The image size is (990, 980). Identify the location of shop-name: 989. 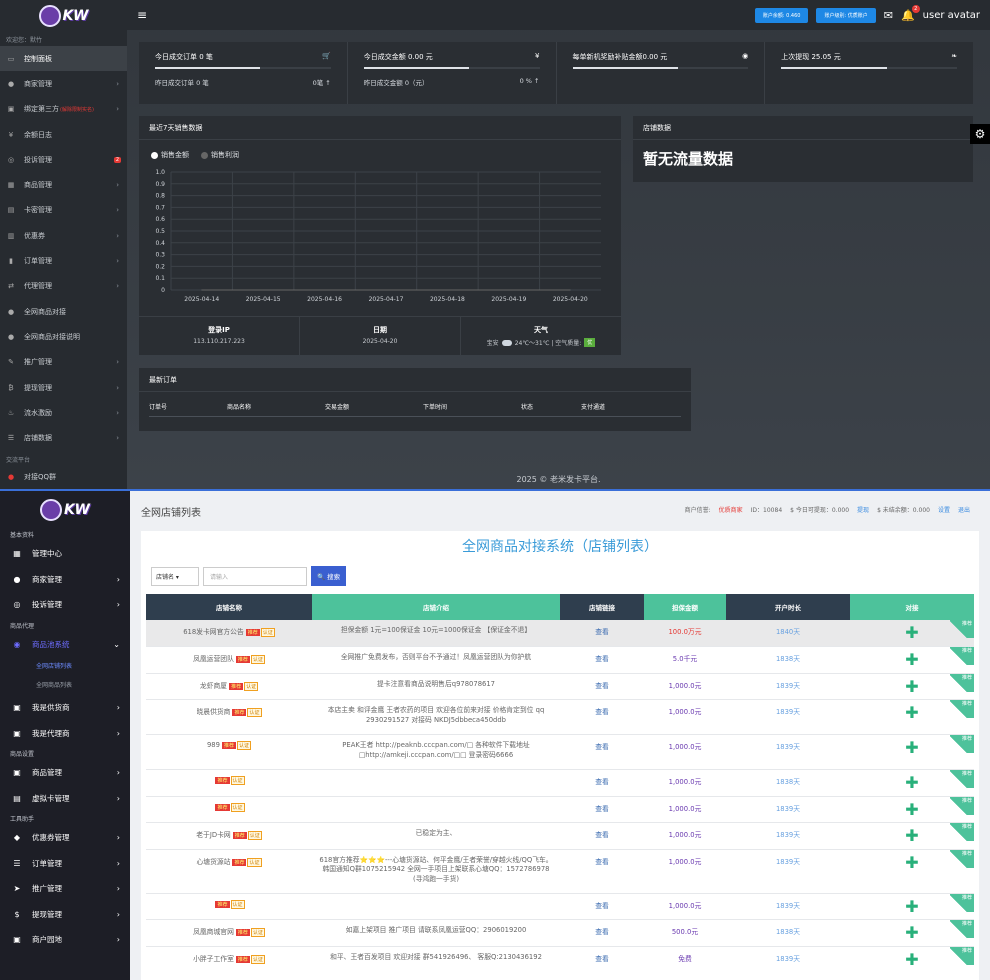
(213, 745).